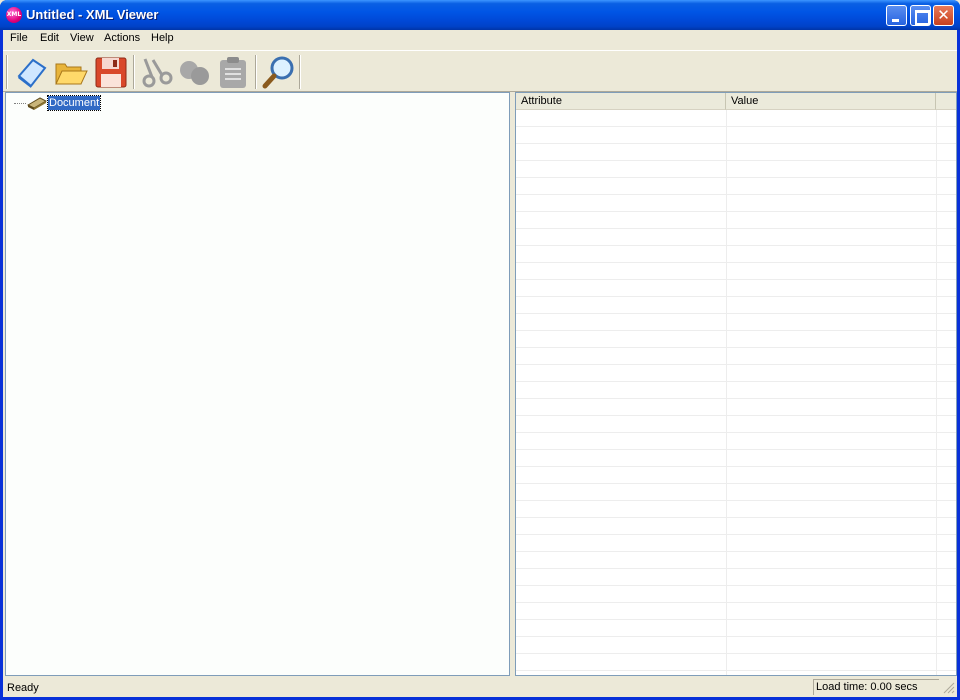  What do you see at coordinates (480, 71) in the screenshot?
I see `toolbar` at bounding box center [480, 71].